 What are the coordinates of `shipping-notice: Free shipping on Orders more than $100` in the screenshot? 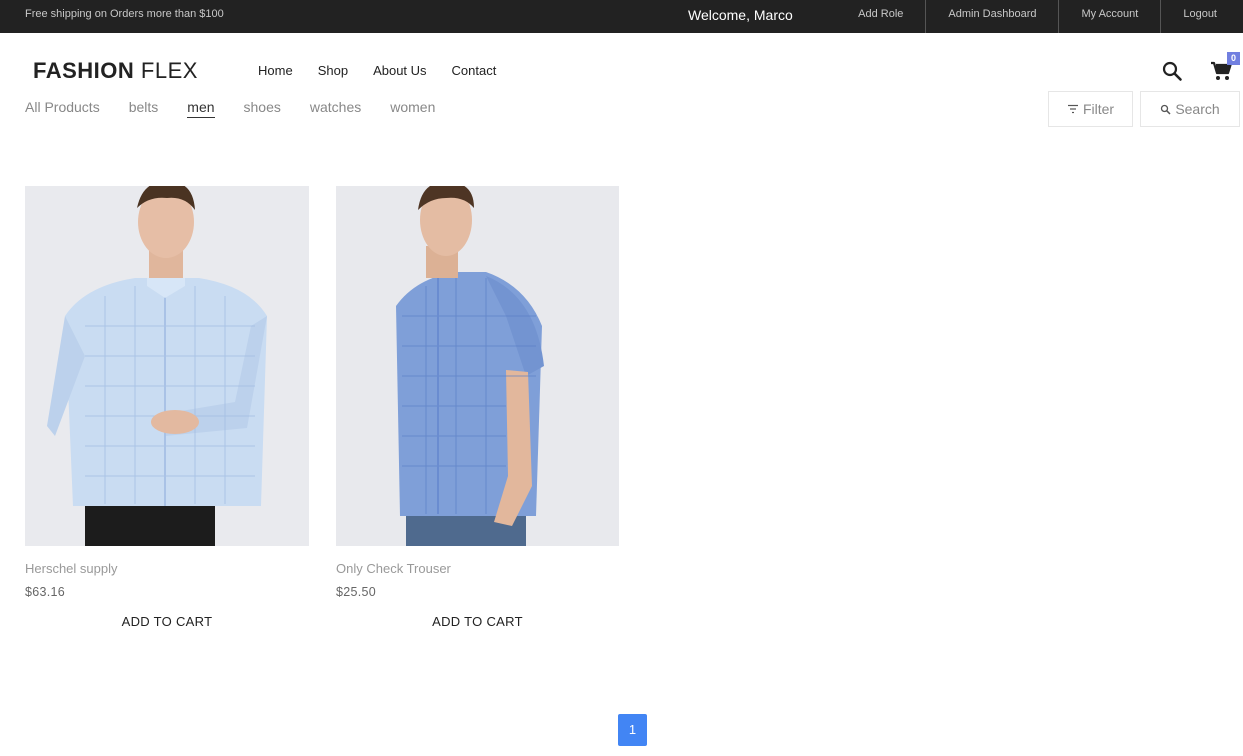 It's located at (124, 14).